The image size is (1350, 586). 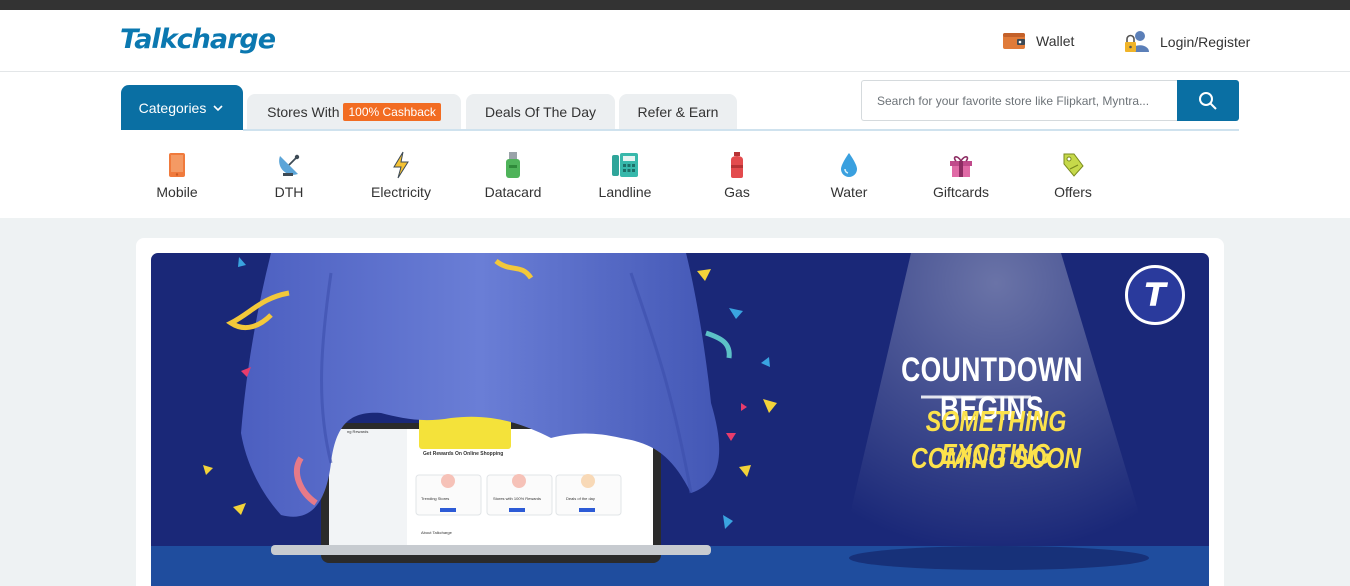 What do you see at coordinates (1073, 192) in the screenshot?
I see `category-label: Offers` at bounding box center [1073, 192].